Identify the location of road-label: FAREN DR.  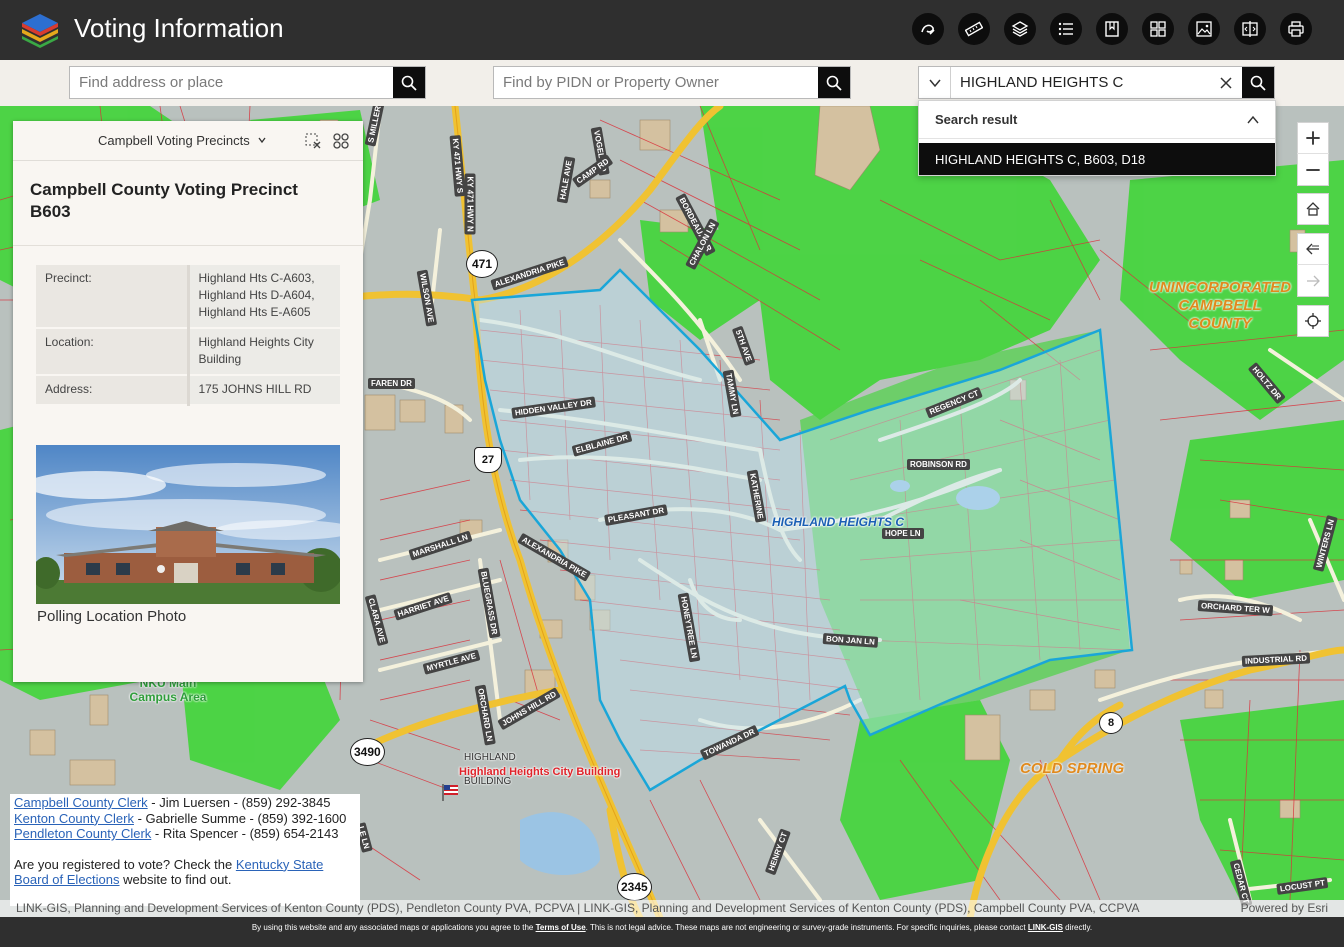
(391, 383).